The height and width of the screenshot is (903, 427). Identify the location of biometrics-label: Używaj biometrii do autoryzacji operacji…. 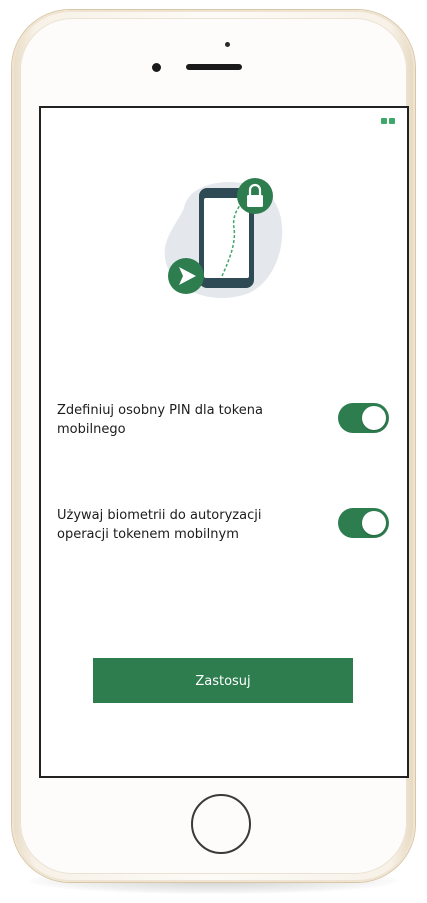
(159, 525).